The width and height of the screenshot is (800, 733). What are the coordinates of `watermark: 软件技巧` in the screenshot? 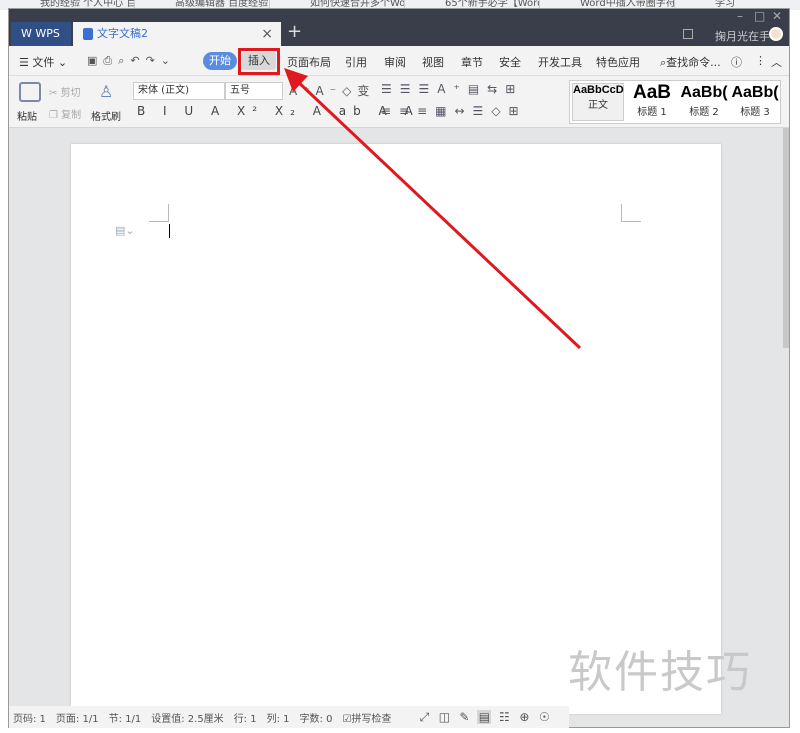 It's located at (660, 672).